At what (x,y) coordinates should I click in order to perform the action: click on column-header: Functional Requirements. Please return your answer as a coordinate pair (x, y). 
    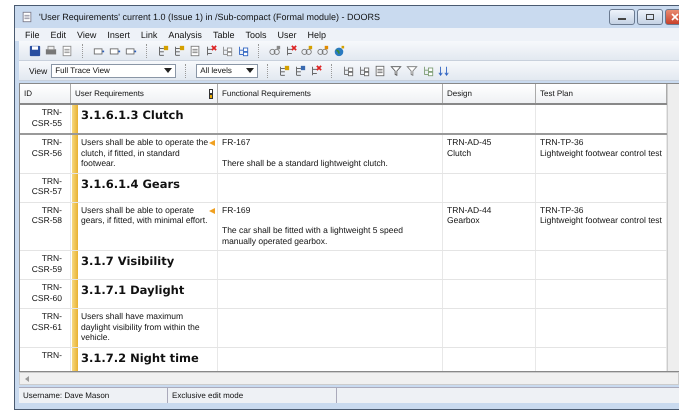
    Looking at the image, I should click on (330, 93).